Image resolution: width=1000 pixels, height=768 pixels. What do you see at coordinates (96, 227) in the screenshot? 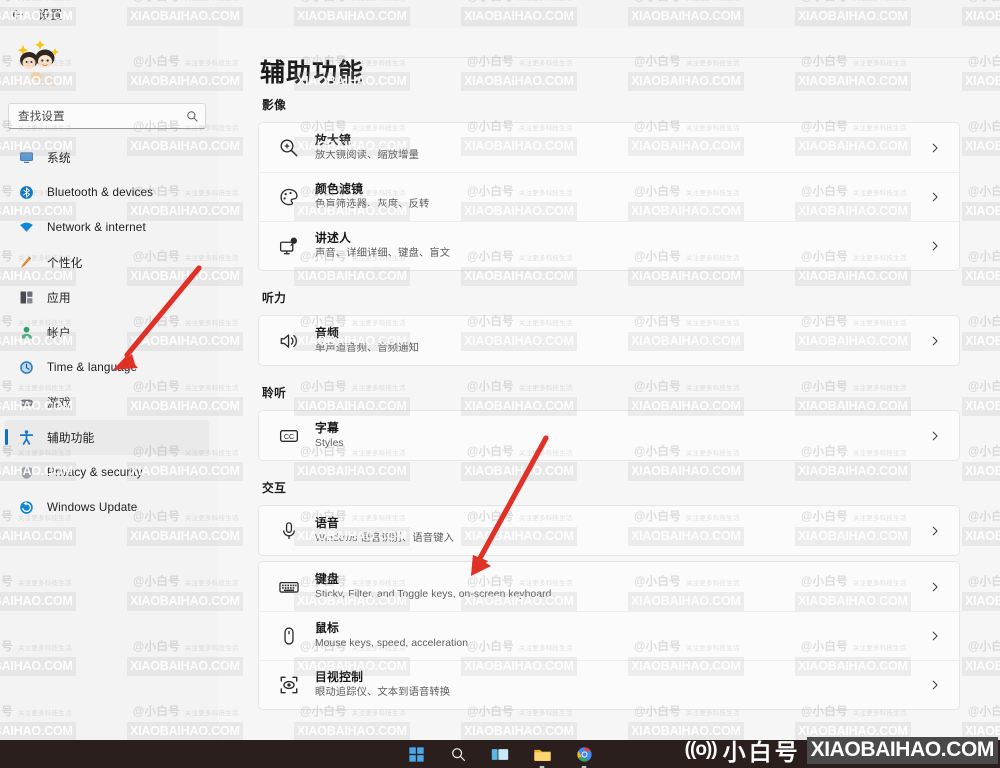
I see `sidebar-item-label: Network & internet` at bounding box center [96, 227].